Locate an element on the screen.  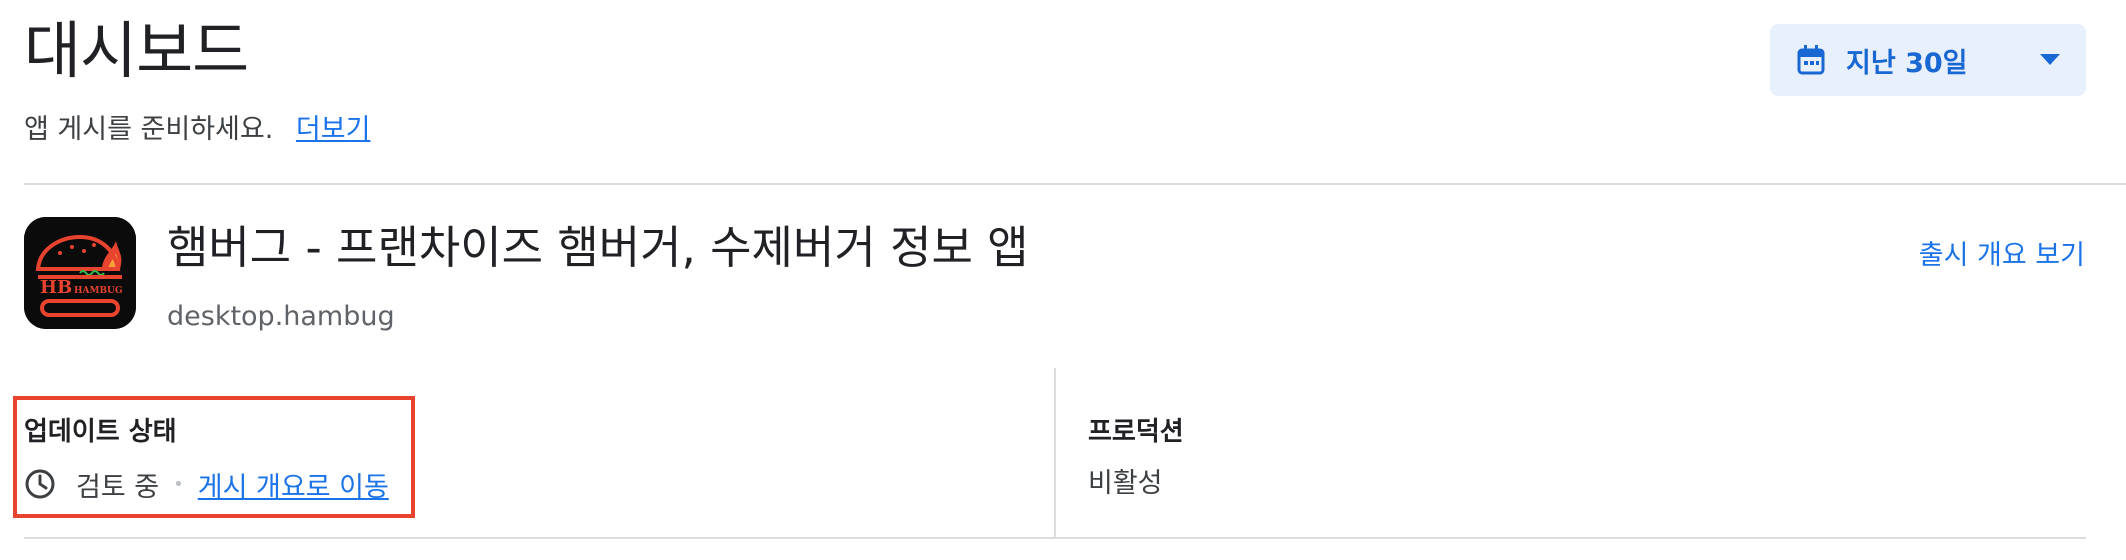
release-overview-link: 출시 개요 보기 is located at coordinates (2002, 256).